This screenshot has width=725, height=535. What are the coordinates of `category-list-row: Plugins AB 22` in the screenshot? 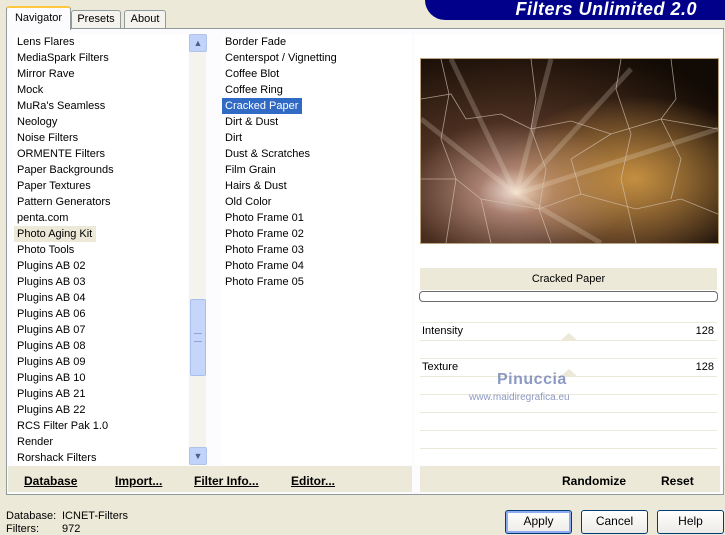 It's located at (101, 410).